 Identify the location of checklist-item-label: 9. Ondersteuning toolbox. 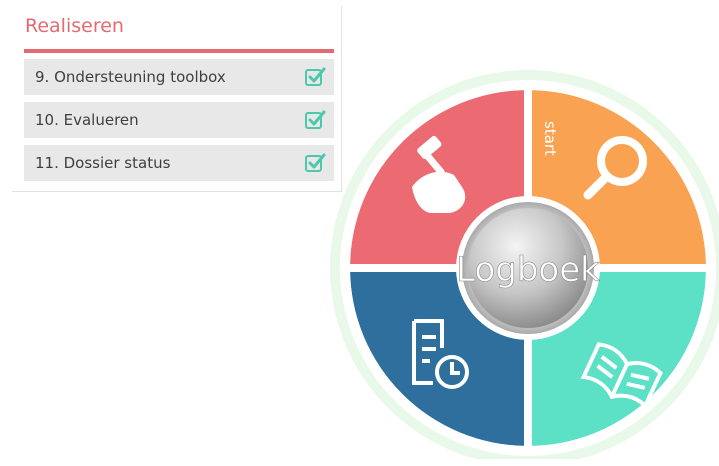
(130, 77).